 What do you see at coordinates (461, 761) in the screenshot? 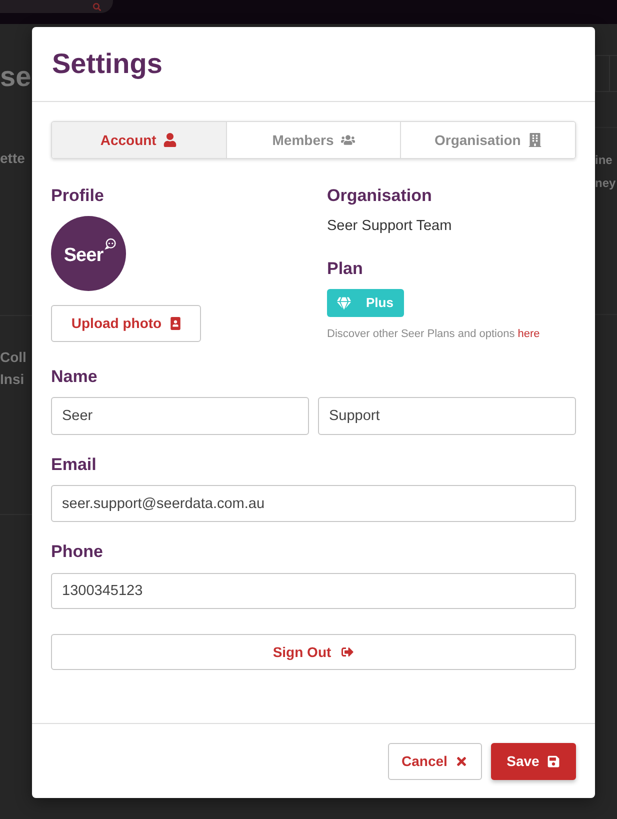
I see `close-icon` at bounding box center [461, 761].